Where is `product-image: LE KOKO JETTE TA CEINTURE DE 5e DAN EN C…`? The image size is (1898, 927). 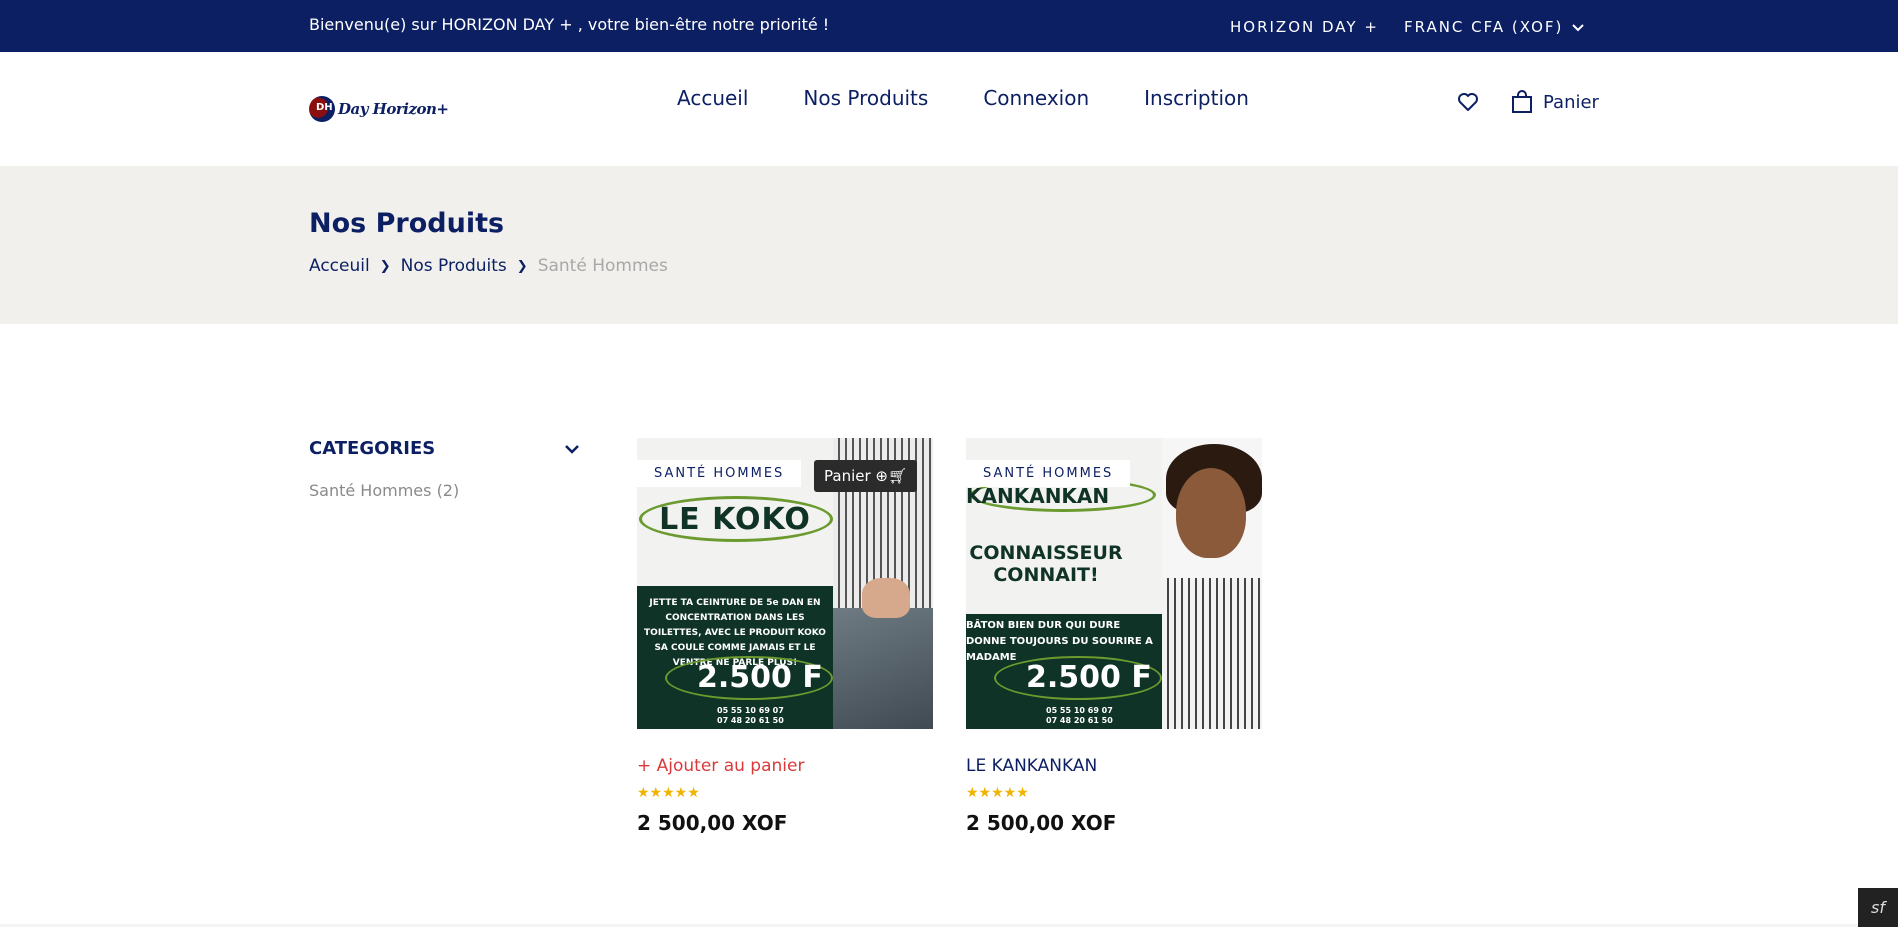 product-image: LE KOKO JETTE TA CEINTURE DE 5e DAN EN C… is located at coordinates (785, 583).